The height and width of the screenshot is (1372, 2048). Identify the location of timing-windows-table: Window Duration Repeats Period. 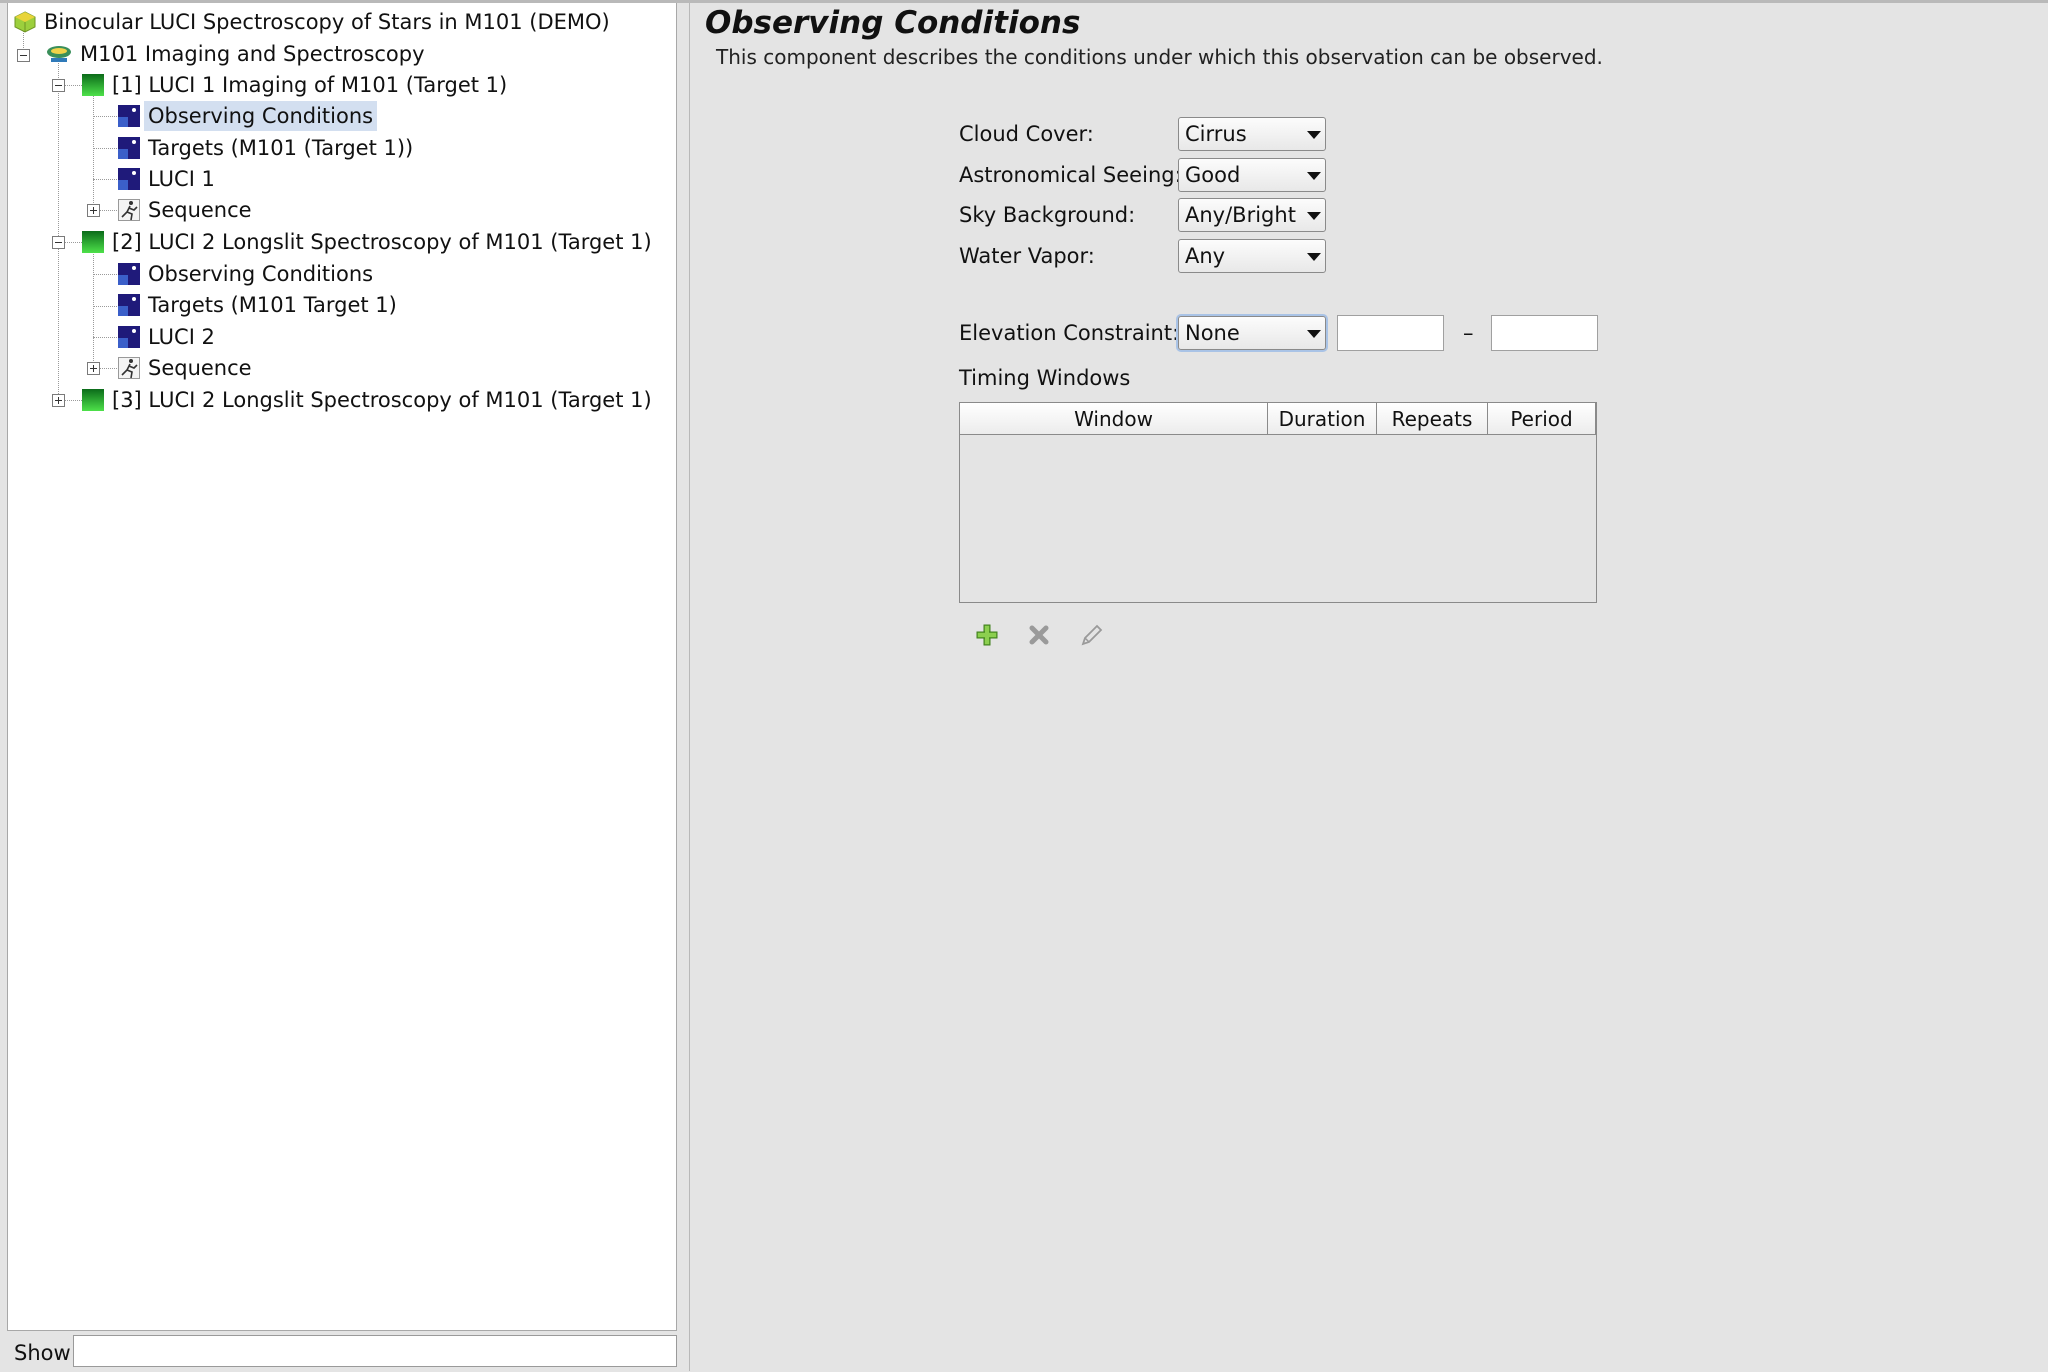
(1278, 502).